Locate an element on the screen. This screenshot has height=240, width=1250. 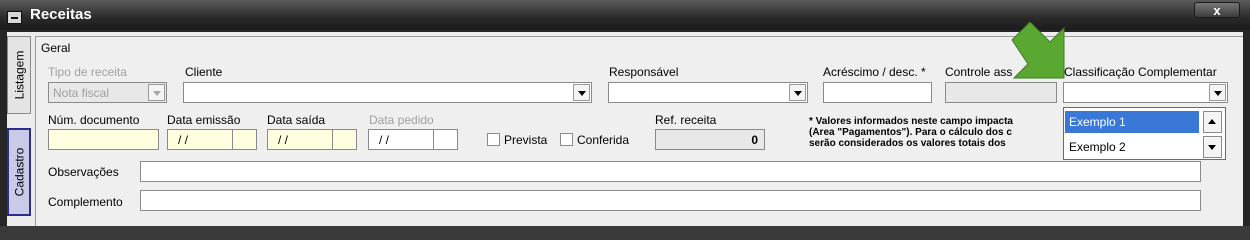
minimize-icon is located at coordinates (14, 17).